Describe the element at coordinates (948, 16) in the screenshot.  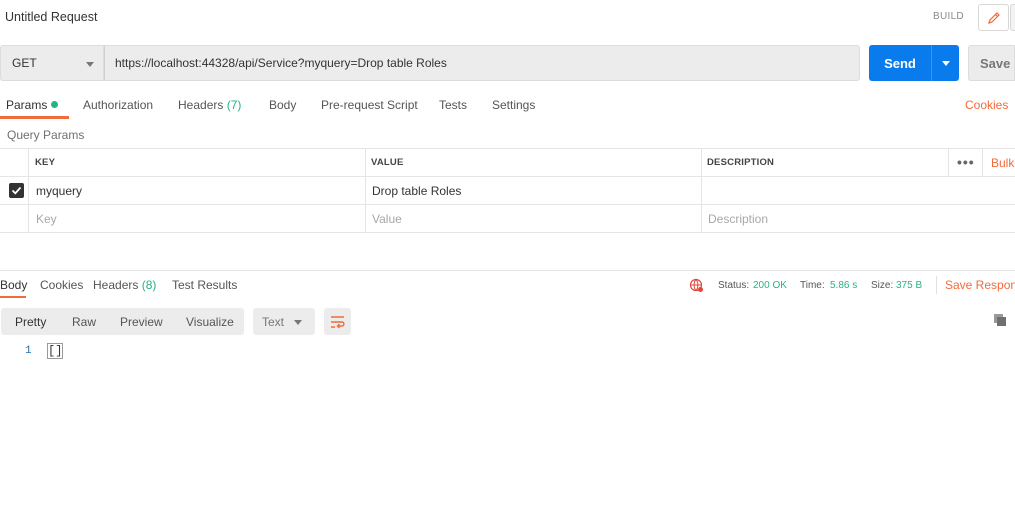
I see `build-label: BUILD` at that location.